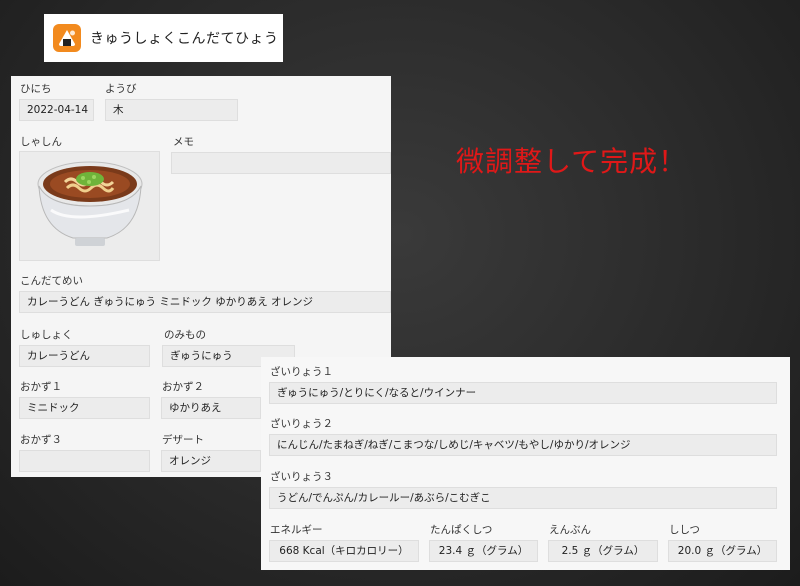 This screenshot has height=586, width=800. Describe the element at coordinates (301, 477) in the screenshot. I see `ingredients-group3-label: ざいりょう３` at that location.